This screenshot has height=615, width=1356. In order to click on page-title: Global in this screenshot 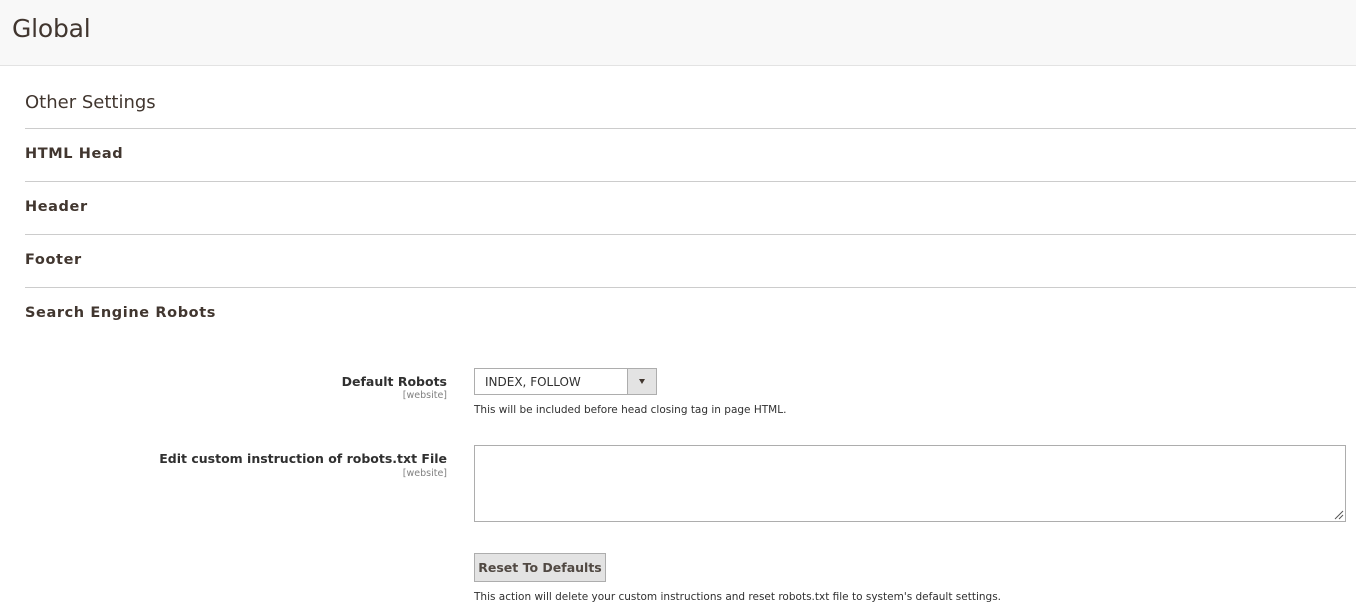, I will do `click(51, 28)`.